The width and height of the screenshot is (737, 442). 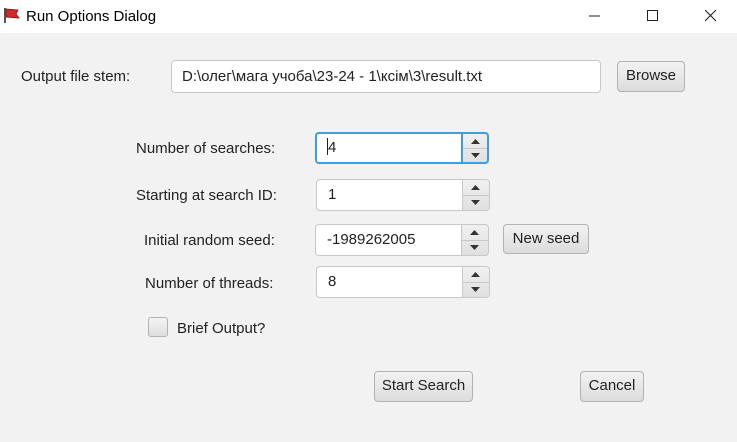 I want to click on browse-button: Browse, so click(x=651, y=76).